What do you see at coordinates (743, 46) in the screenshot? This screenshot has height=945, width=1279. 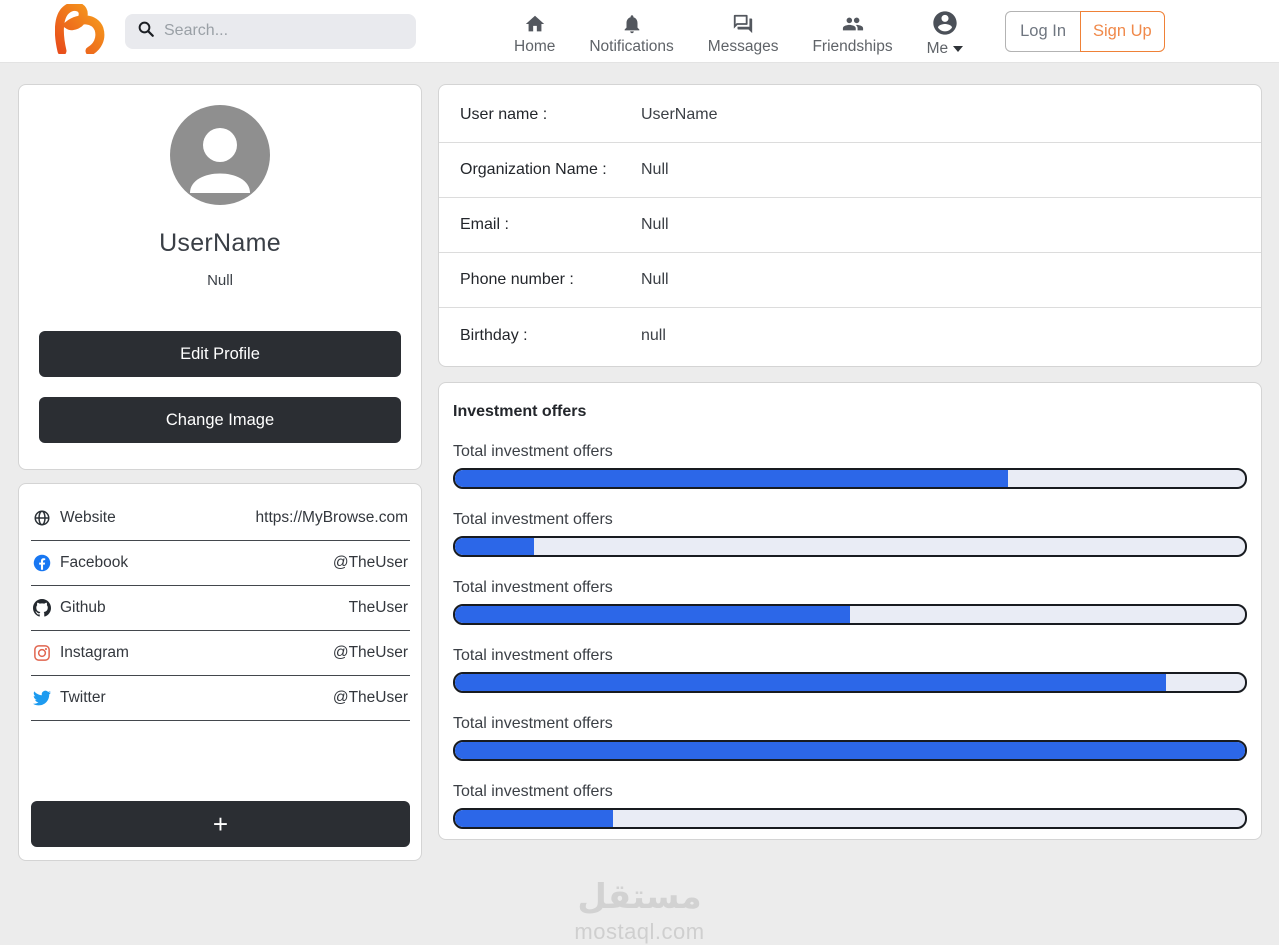 I see `nav-label: Messages` at bounding box center [743, 46].